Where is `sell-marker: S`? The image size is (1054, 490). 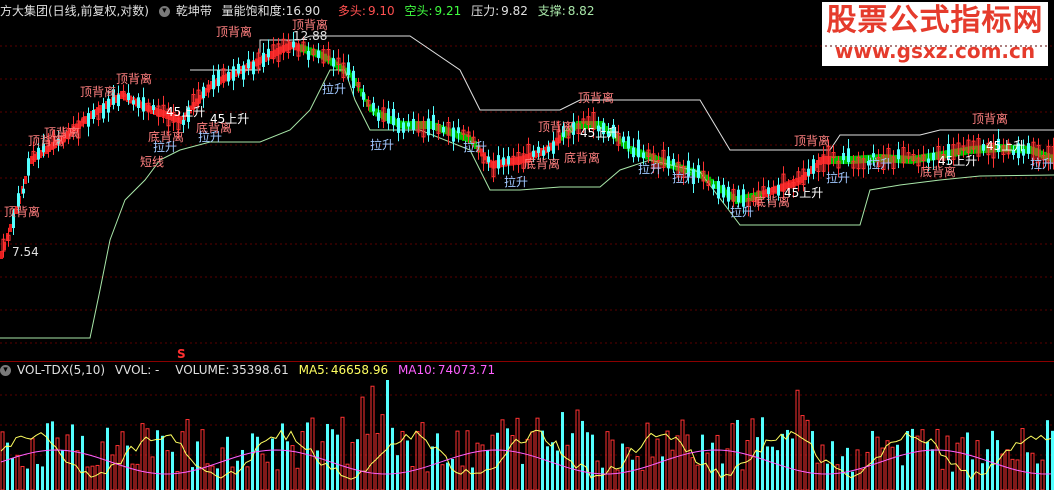
sell-marker: S is located at coordinates (181, 354).